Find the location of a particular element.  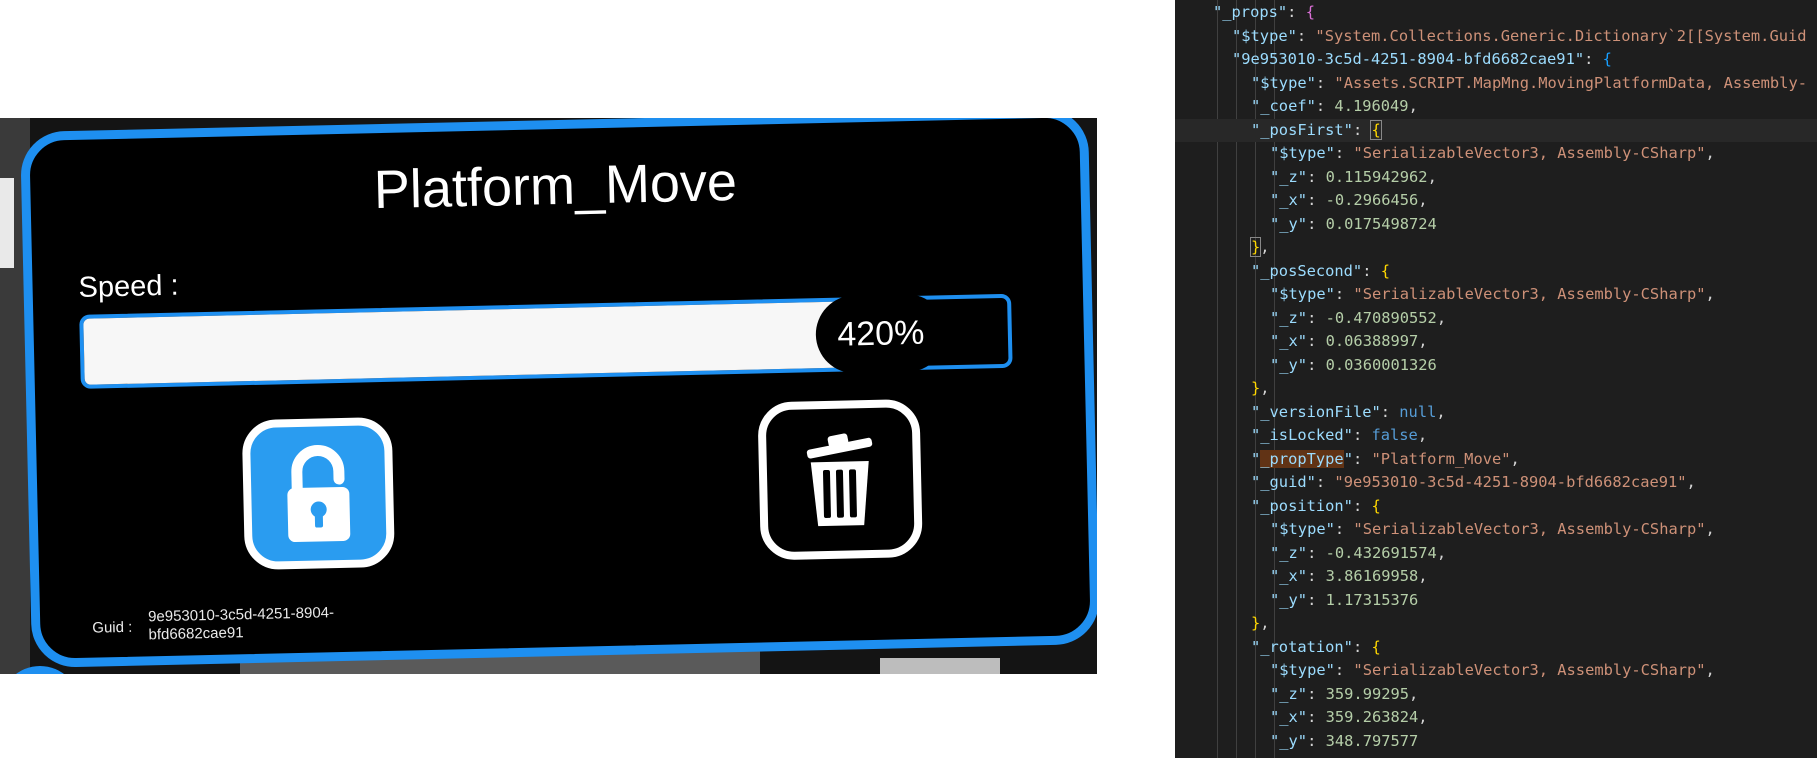

code-line: "_rotation": { is located at coordinates (1496, 648).